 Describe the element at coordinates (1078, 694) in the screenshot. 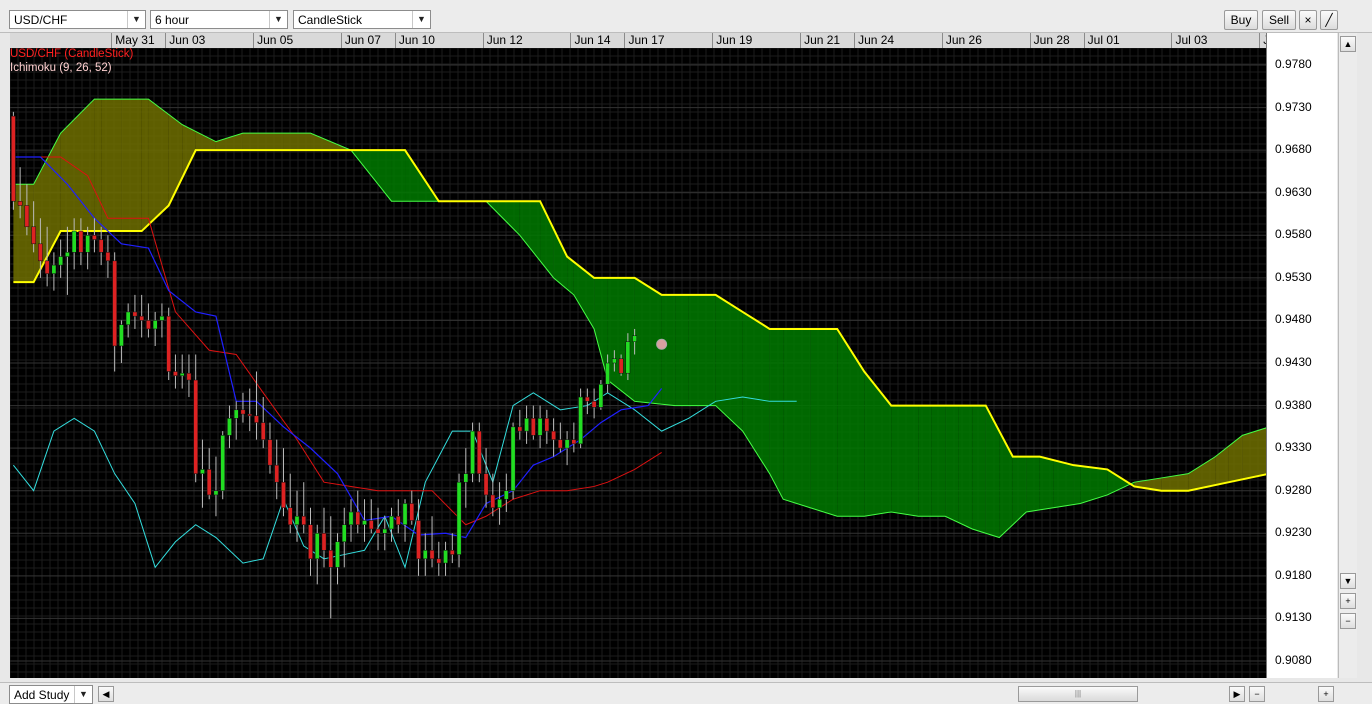

I see `horizontal-scroll-thumb: |||` at that location.